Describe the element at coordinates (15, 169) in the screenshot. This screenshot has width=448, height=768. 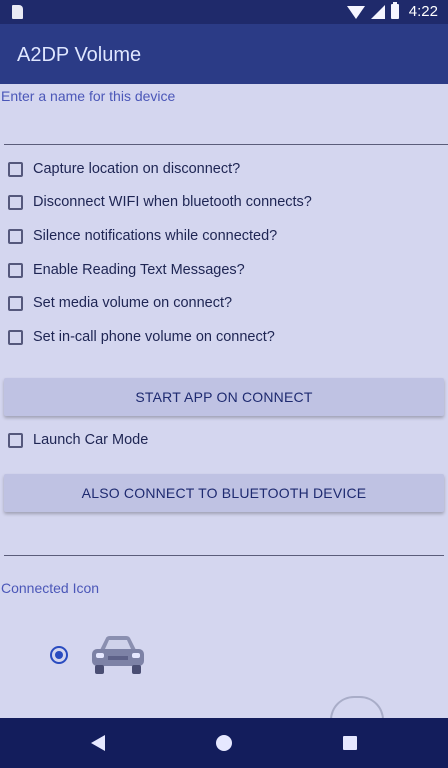
I see `capture-location-checkbox` at that location.